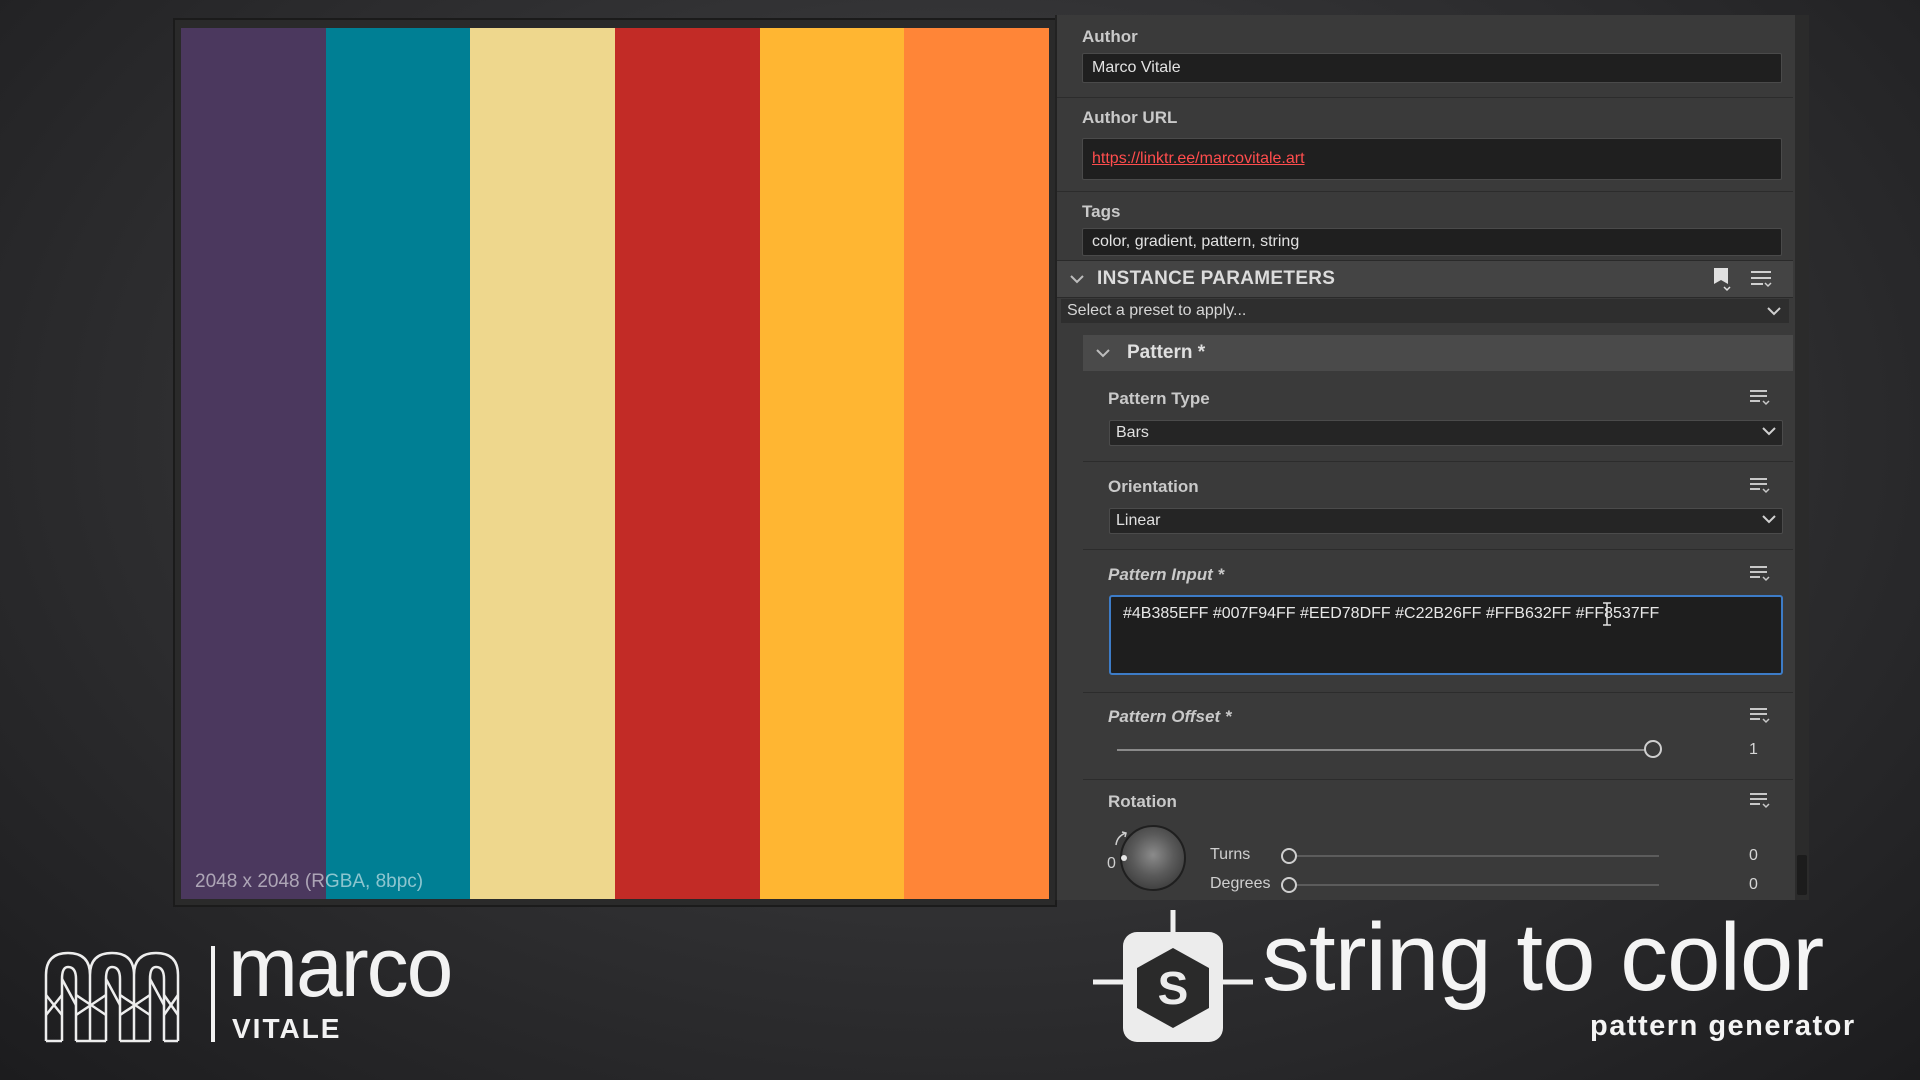 This screenshot has width=1920, height=1080. What do you see at coordinates (1474, 885) in the screenshot?
I see `degrees-slider` at bounding box center [1474, 885].